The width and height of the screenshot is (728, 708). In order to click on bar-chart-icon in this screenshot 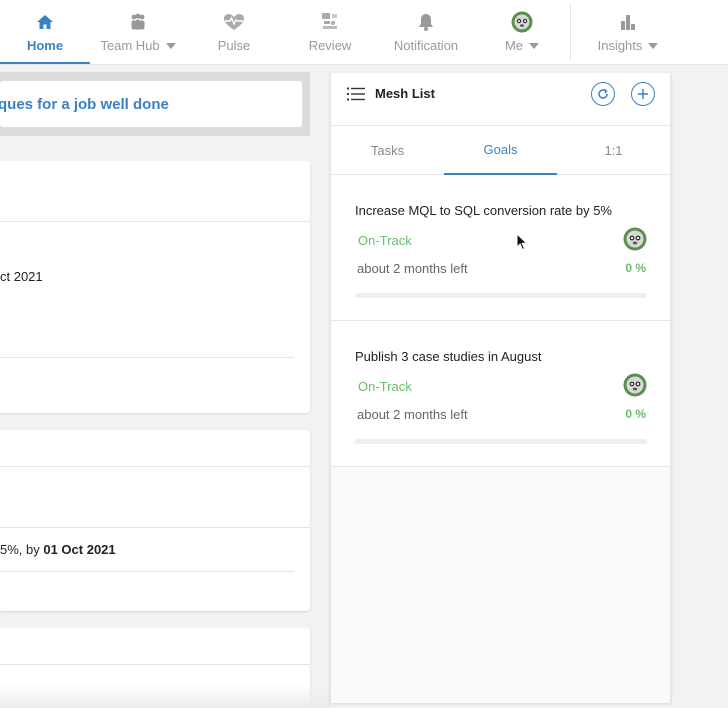, I will do `click(628, 22)`.